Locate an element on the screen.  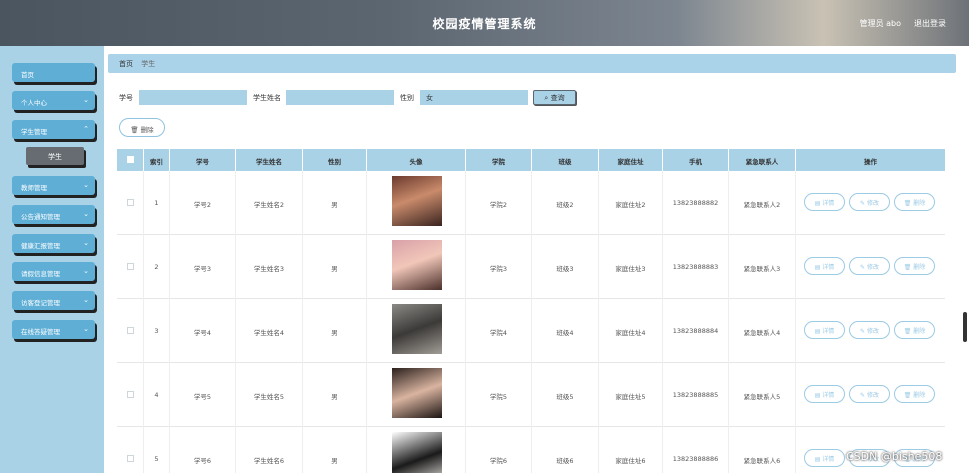
app-title: 校园疫情管理系统 is located at coordinates (484, 24).